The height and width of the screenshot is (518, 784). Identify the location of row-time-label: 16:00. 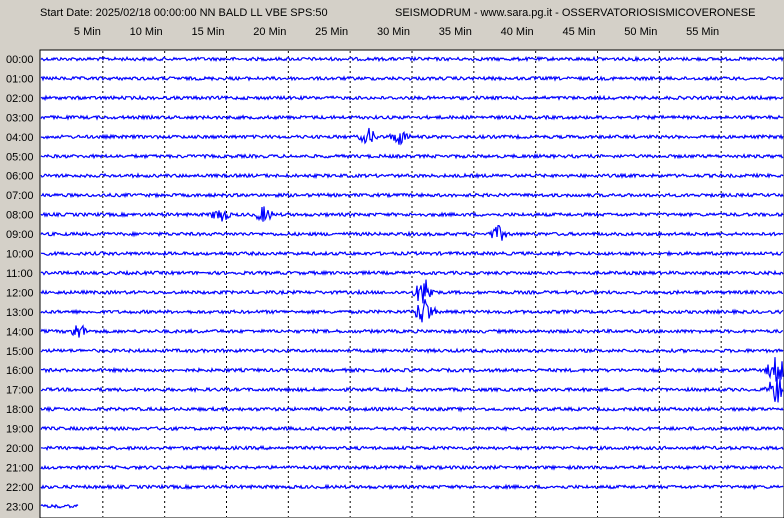
(20, 371).